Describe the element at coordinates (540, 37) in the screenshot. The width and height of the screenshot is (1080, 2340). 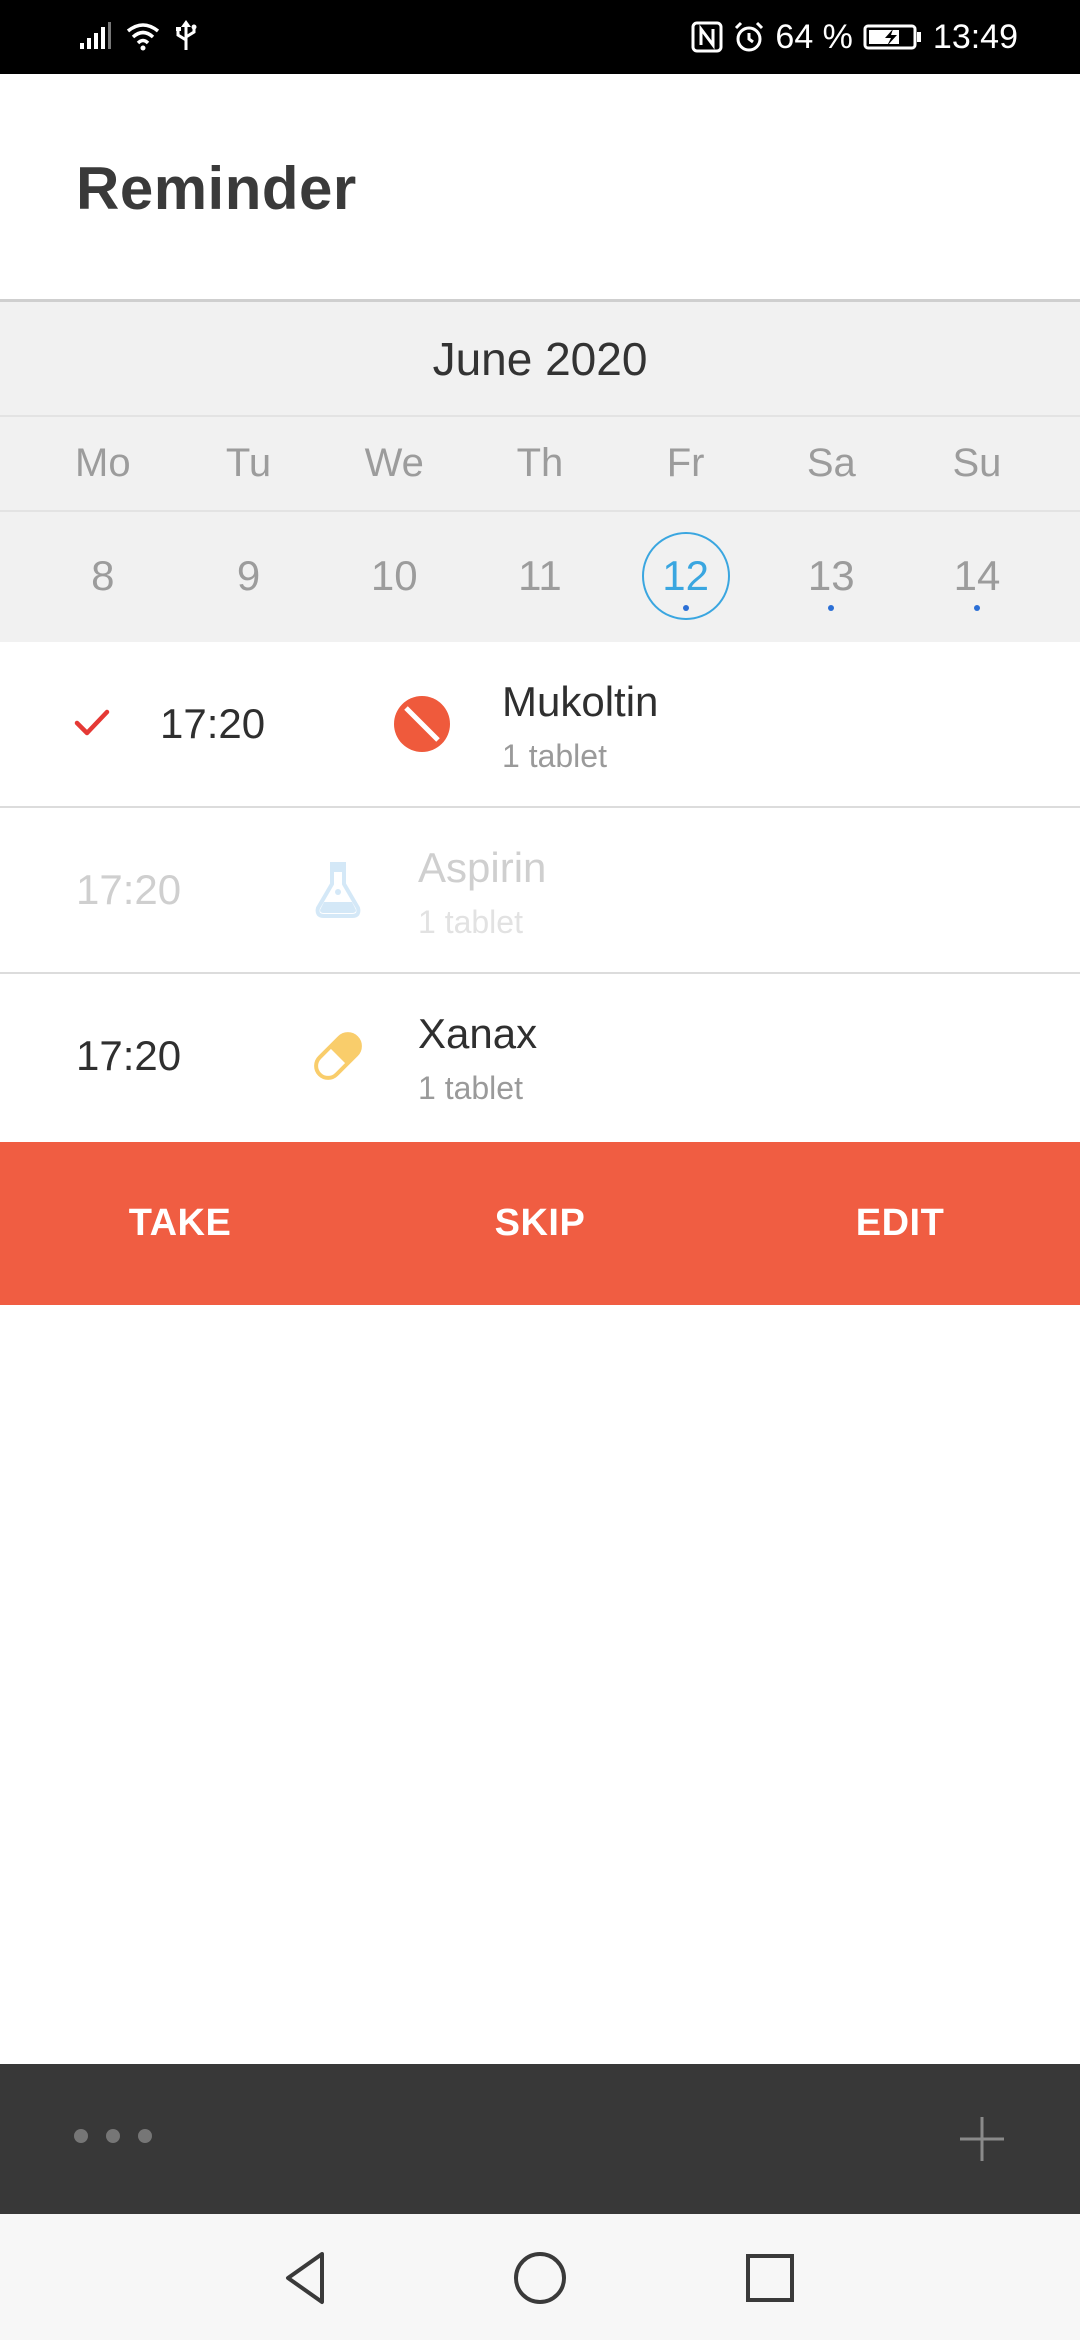
I see `status-bar: 64 % 13:49` at that location.